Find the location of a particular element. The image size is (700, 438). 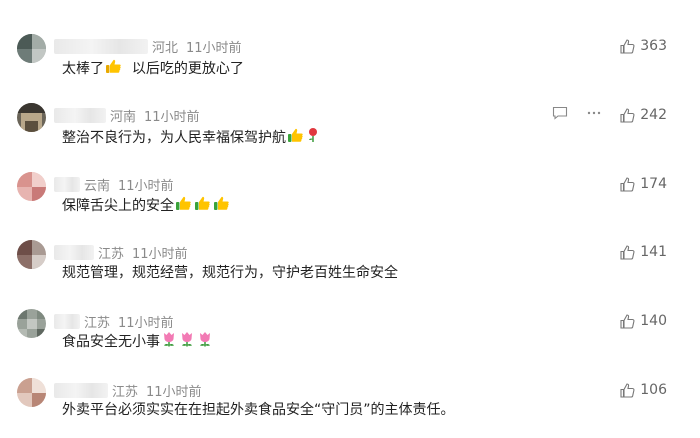

comment-location: 河南 is located at coordinates (123, 117).